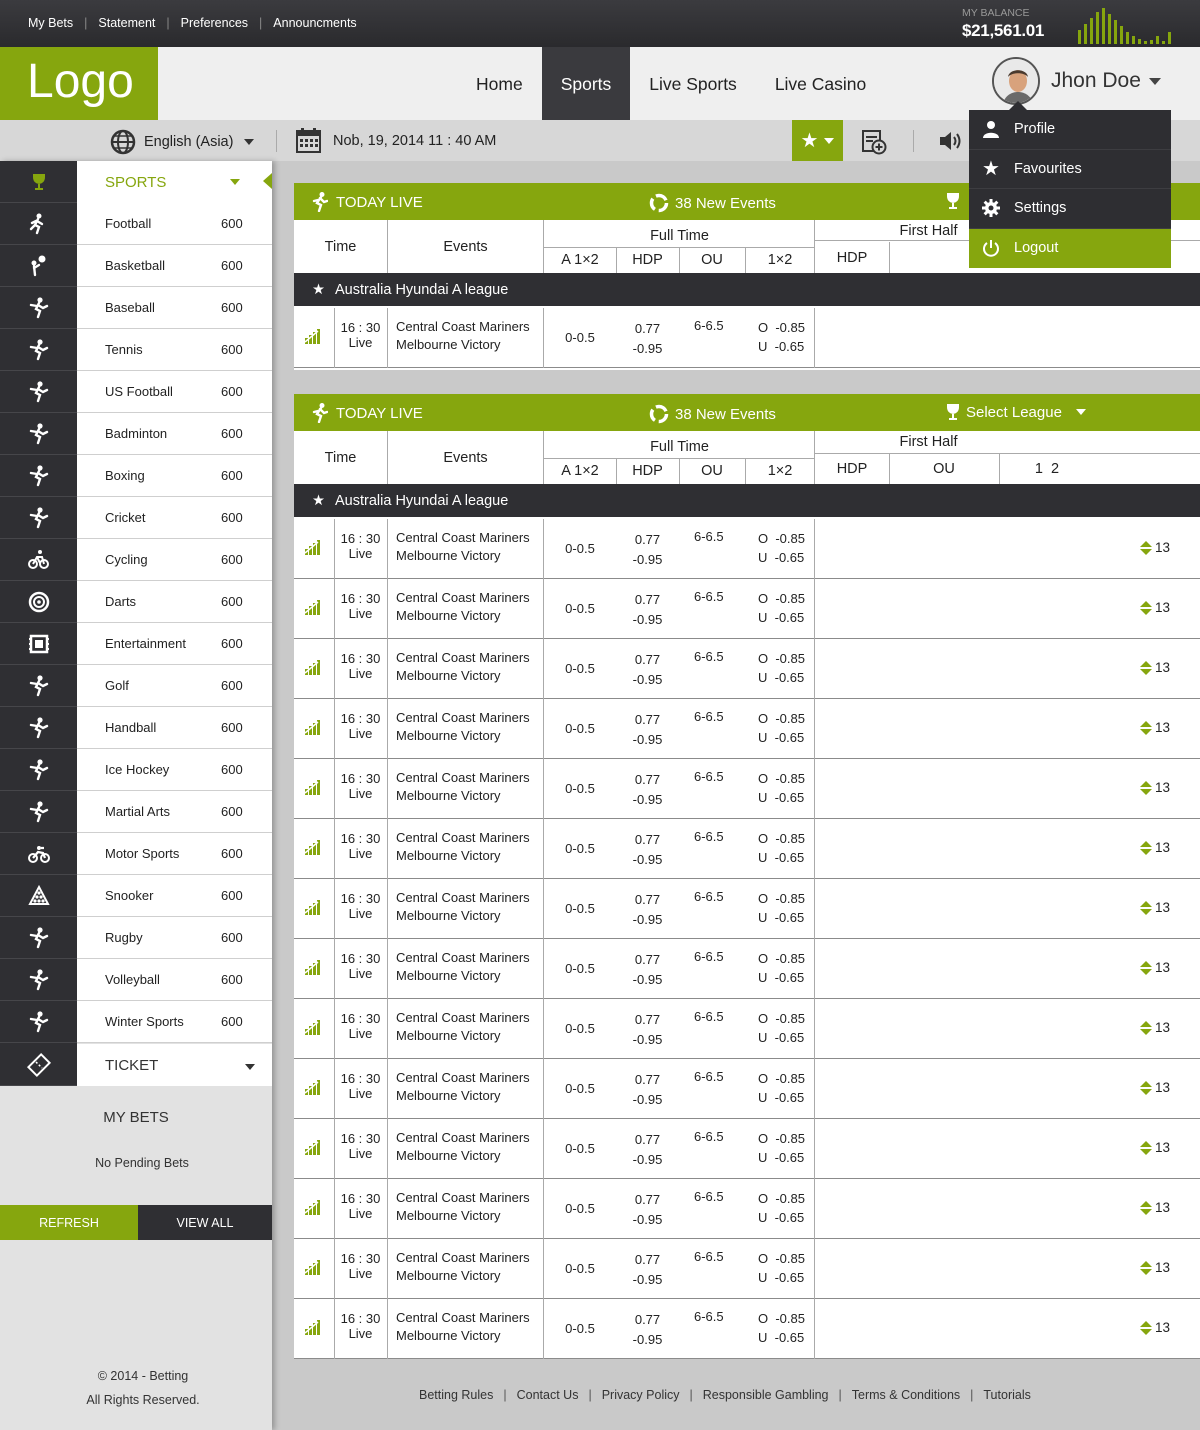 Image resolution: width=1200 pixels, height=1430 pixels. I want to click on view-all-button: VIEW ALL, so click(205, 1222).